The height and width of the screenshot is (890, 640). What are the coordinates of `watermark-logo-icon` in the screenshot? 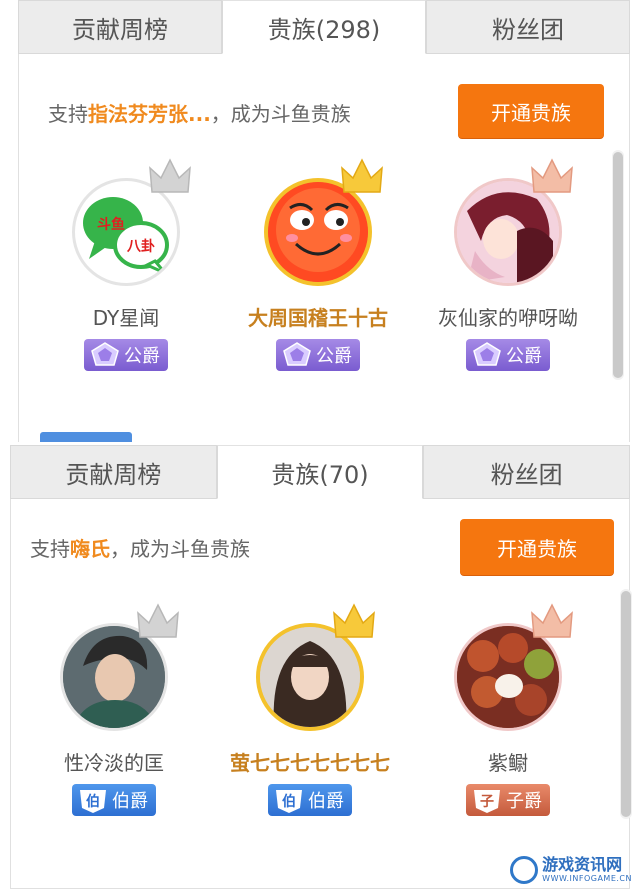 It's located at (524, 870).